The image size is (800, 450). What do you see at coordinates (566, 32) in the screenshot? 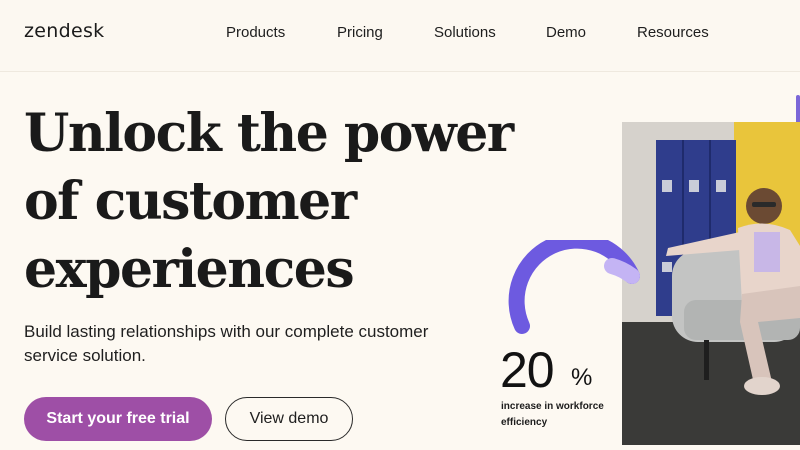
I see `nav-demo: Demo` at bounding box center [566, 32].